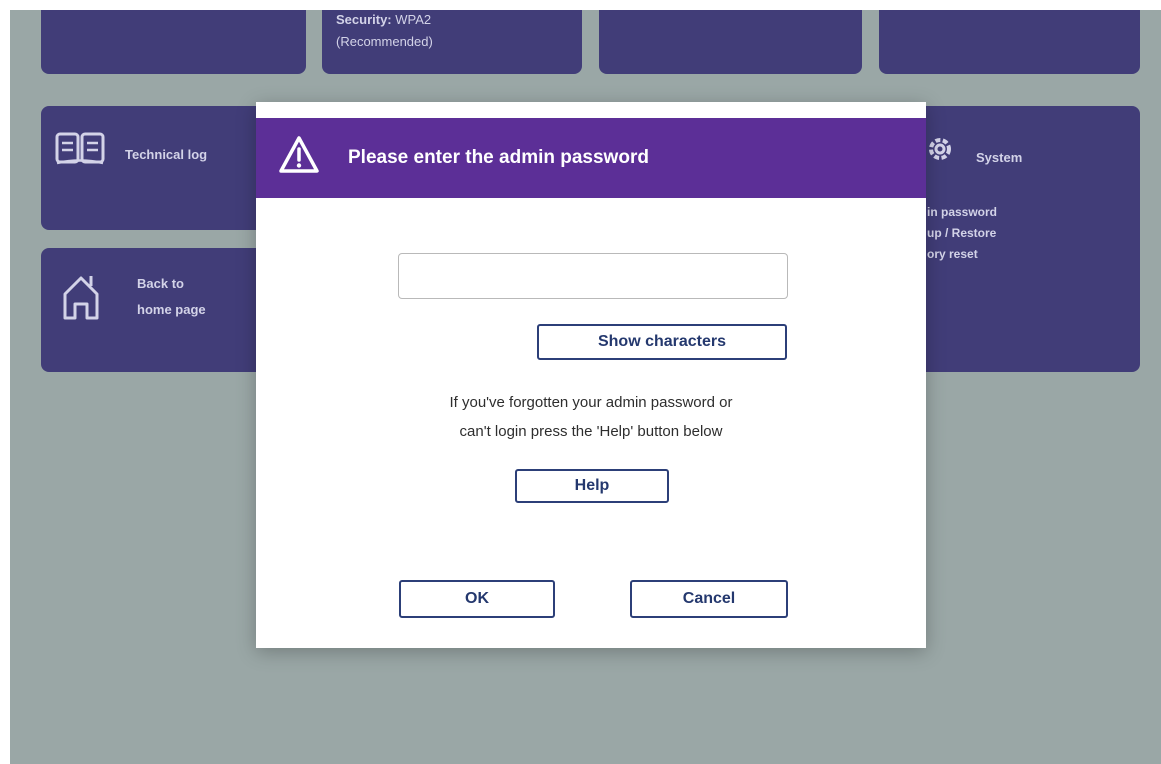 The image size is (1161, 764). I want to click on cancel-button: Cancel, so click(709, 599).